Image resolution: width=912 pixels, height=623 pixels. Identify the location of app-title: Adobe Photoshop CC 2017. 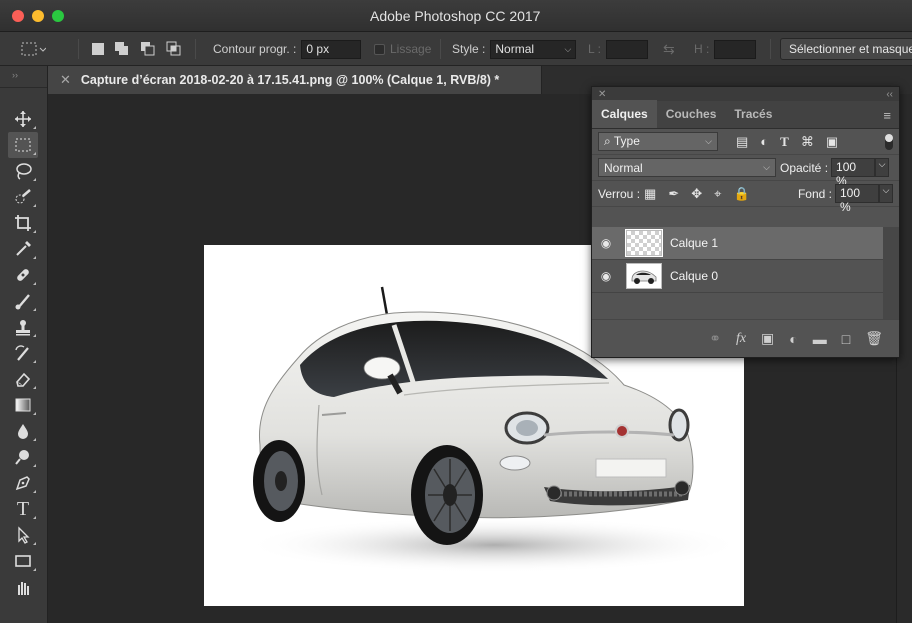
(455, 16).